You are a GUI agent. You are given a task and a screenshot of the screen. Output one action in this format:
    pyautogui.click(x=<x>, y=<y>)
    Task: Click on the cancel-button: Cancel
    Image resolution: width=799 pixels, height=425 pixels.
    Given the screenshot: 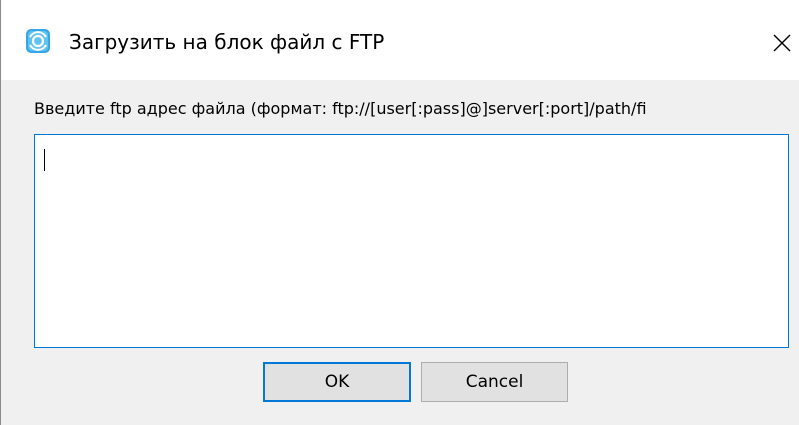 What is the action you would take?
    pyautogui.click(x=494, y=382)
    